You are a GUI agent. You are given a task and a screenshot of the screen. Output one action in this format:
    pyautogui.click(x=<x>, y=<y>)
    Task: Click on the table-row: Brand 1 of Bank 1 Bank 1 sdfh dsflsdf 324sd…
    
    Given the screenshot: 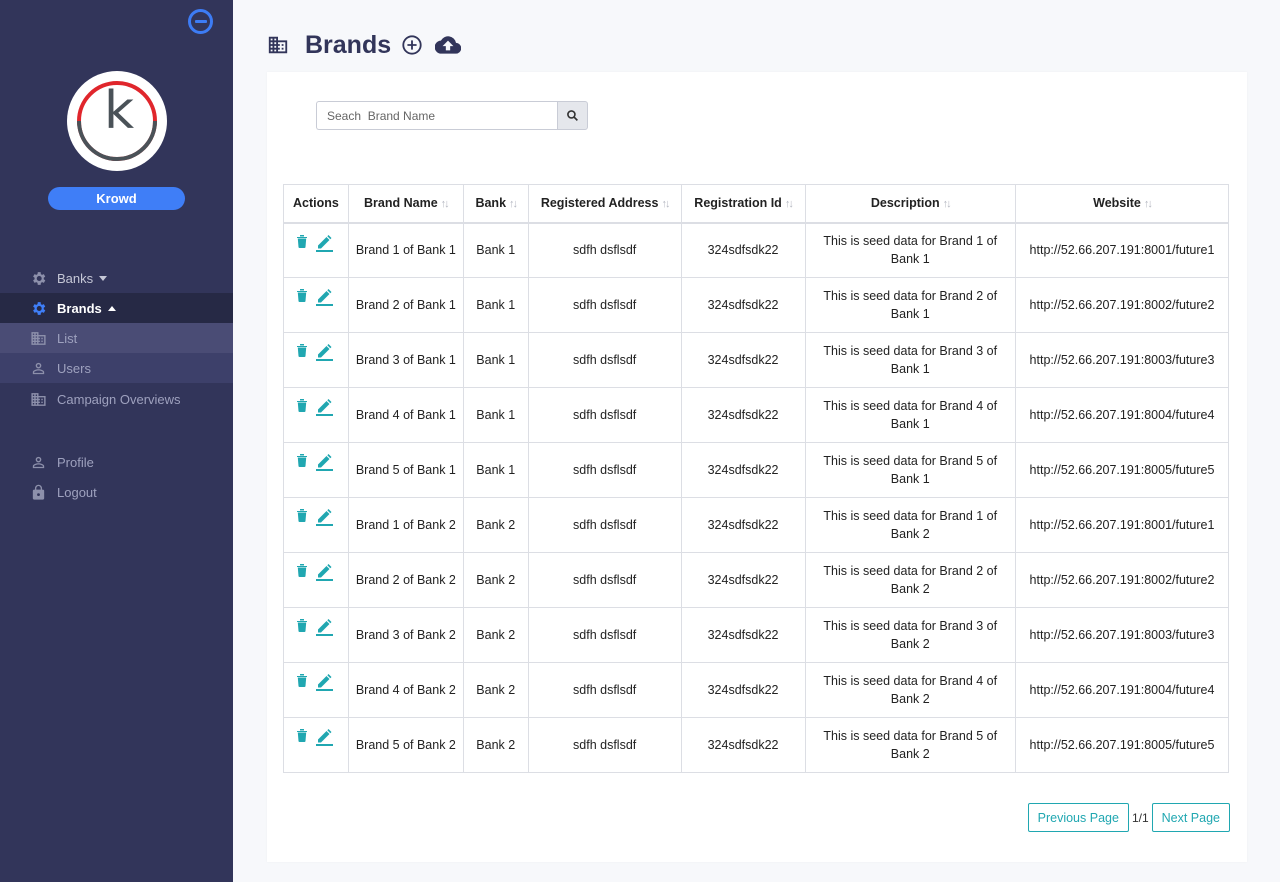 What is the action you would take?
    pyautogui.click(x=756, y=250)
    